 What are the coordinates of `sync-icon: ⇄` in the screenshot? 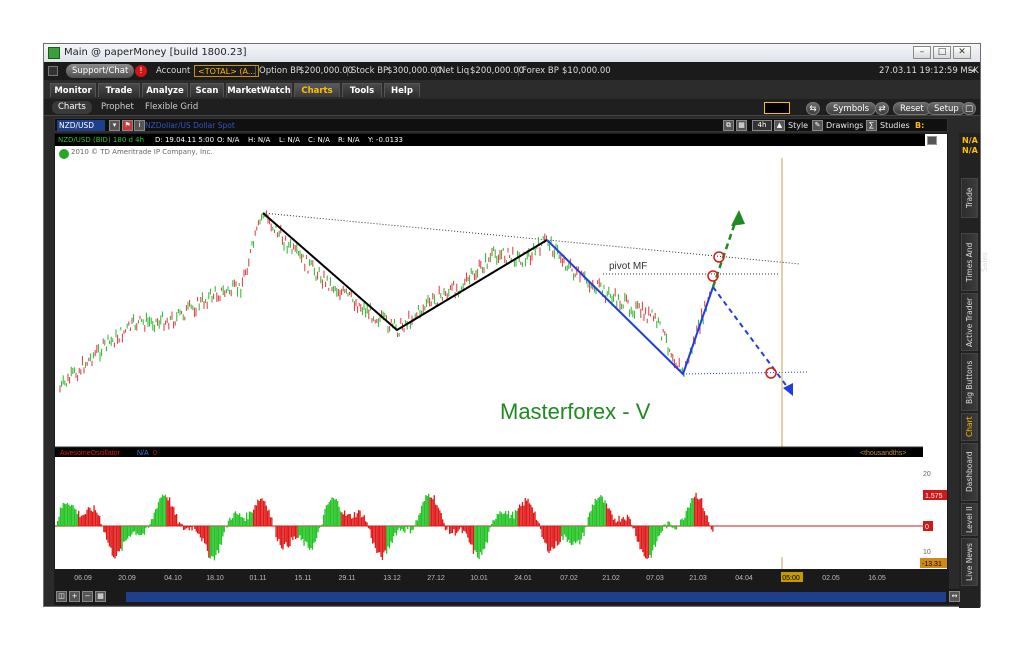 It's located at (882, 108).